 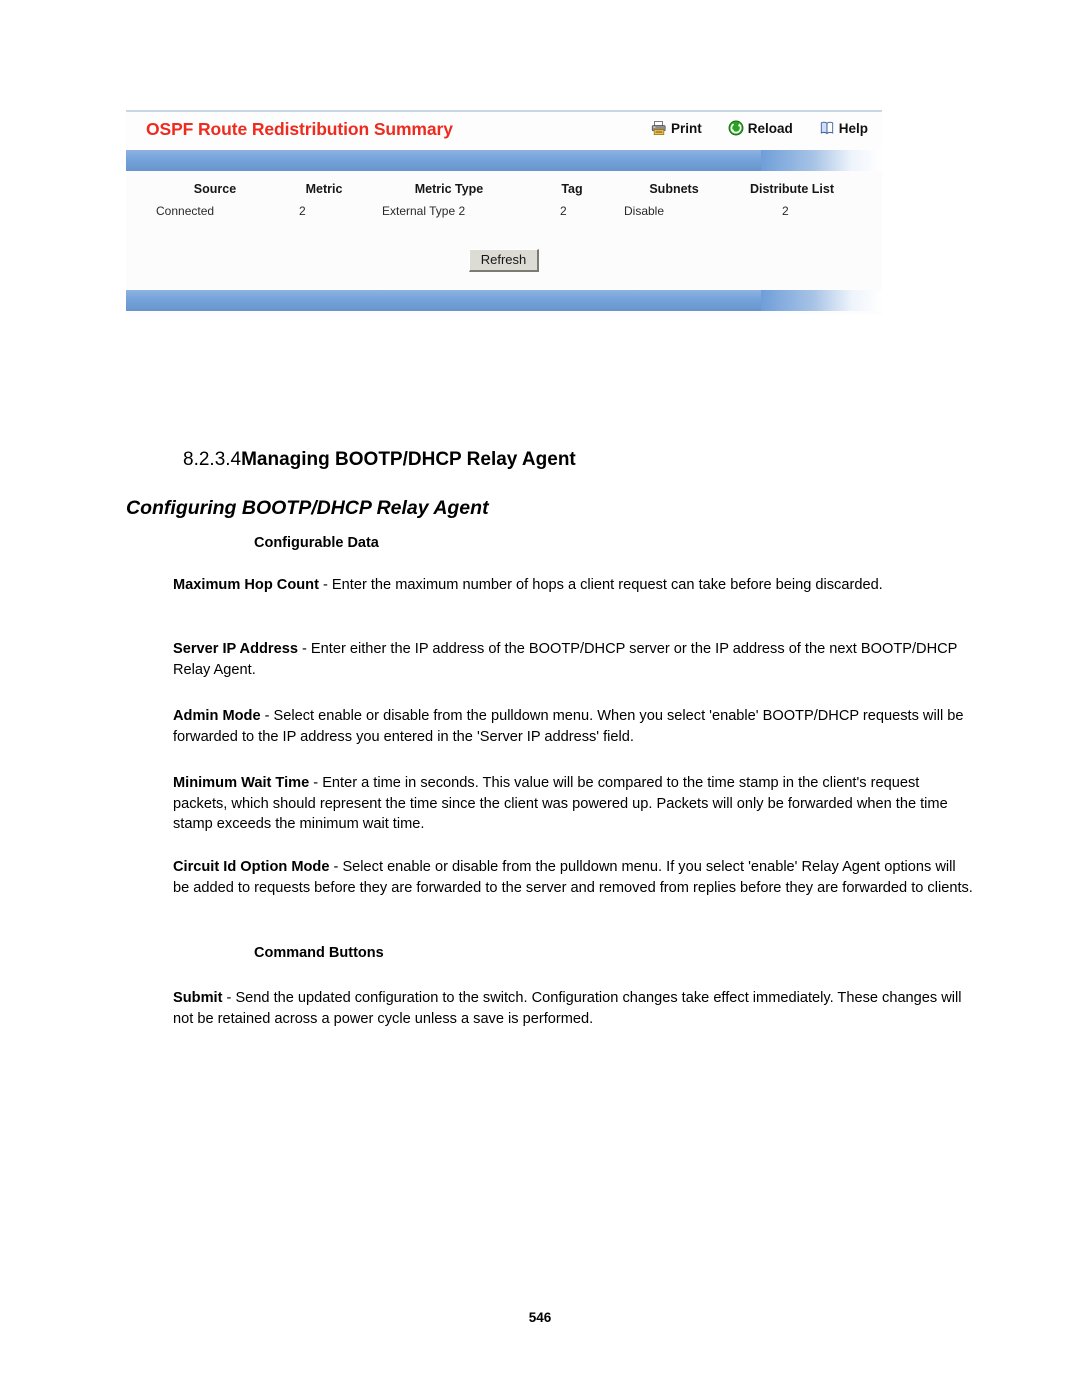 What do you see at coordinates (212, 459) in the screenshot?
I see `section-number: 8.2.3.4` at bounding box center [212, 459].